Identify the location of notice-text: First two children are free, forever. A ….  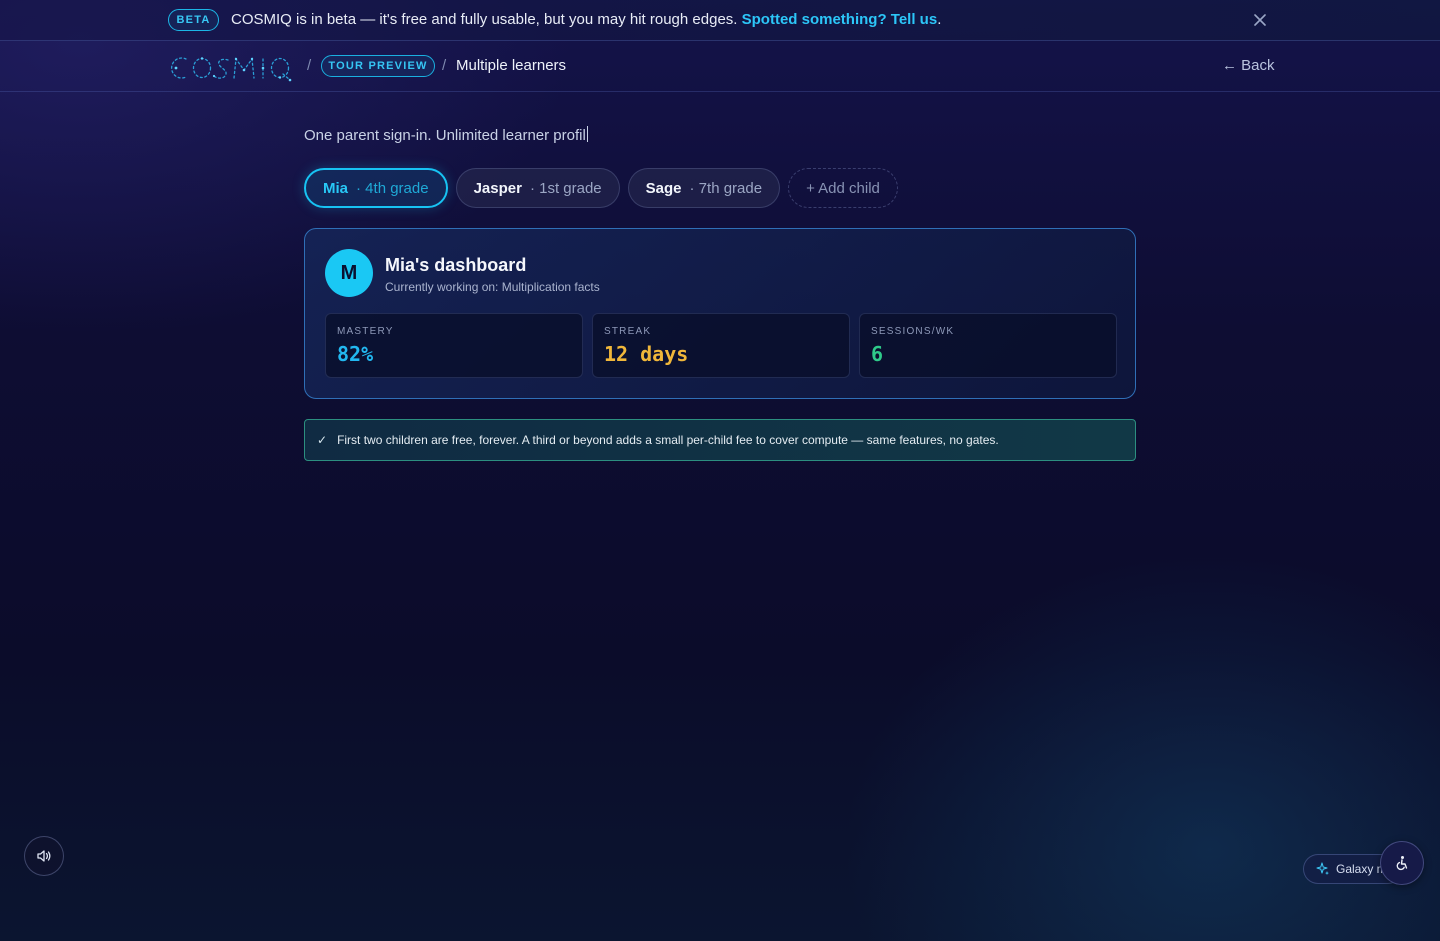
(668, 440).